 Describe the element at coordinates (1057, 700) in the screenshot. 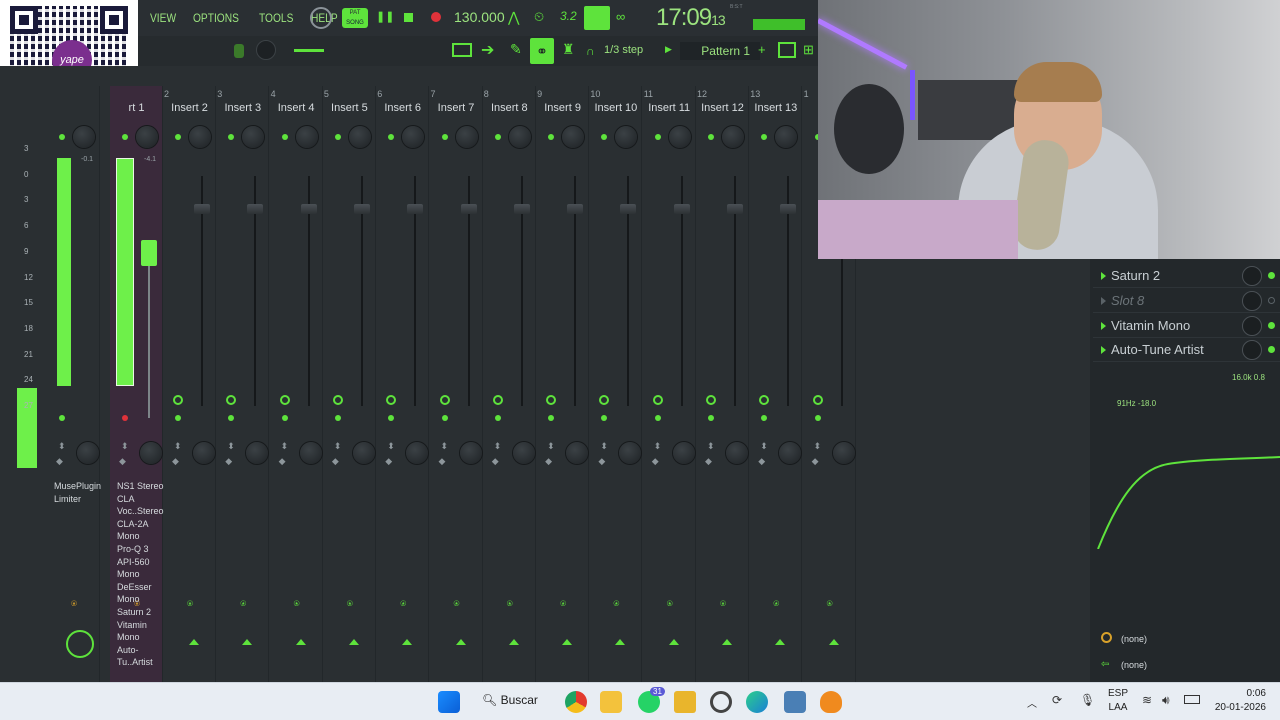

I see `sync-icon: ⟳` at that location.